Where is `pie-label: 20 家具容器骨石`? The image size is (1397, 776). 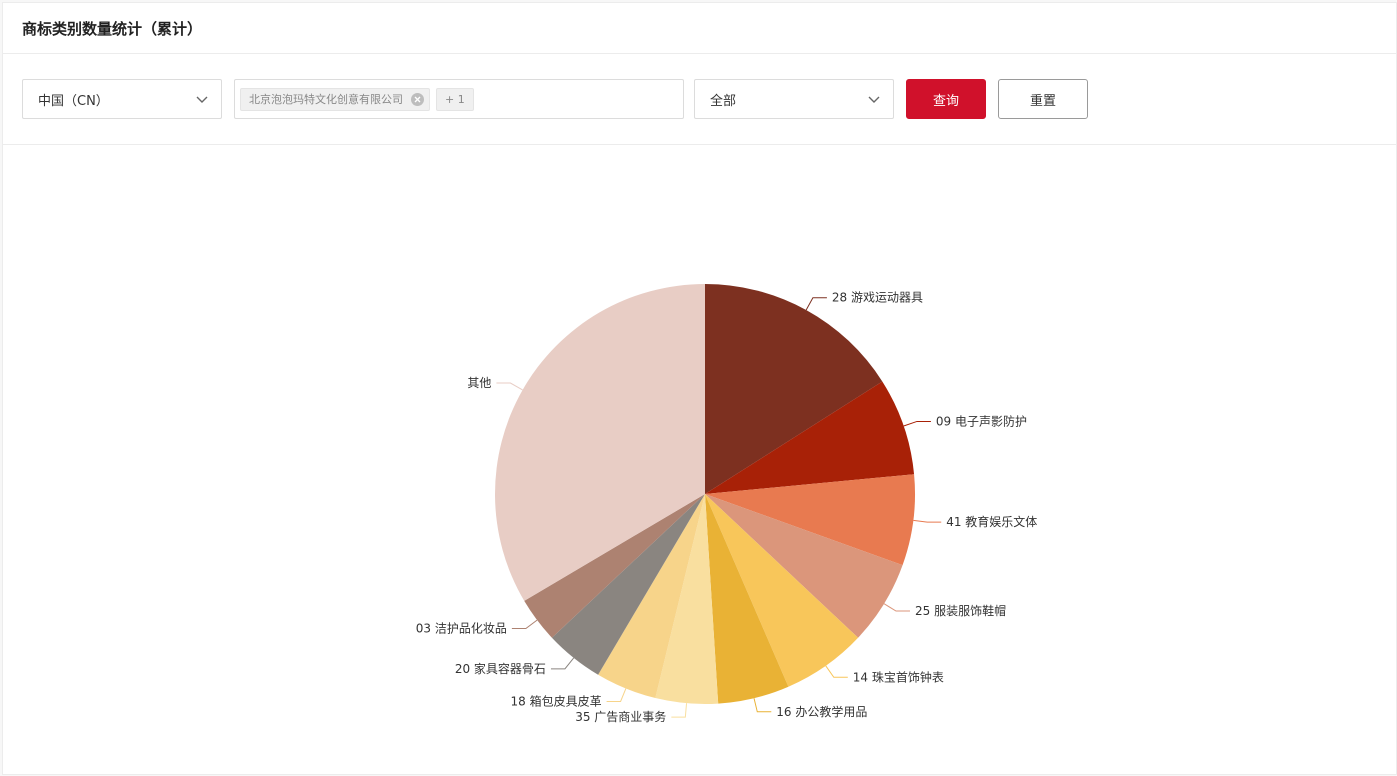
pie-label: 20 家具容器骨石 is located at coordinates (500, 668).